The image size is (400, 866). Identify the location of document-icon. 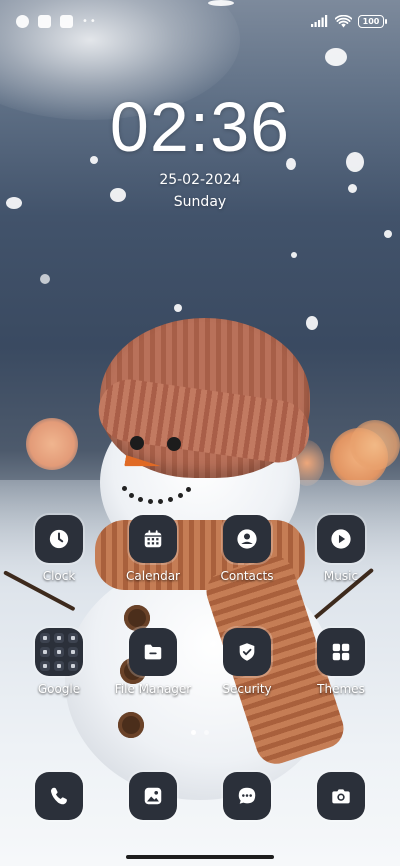
(66, 21).